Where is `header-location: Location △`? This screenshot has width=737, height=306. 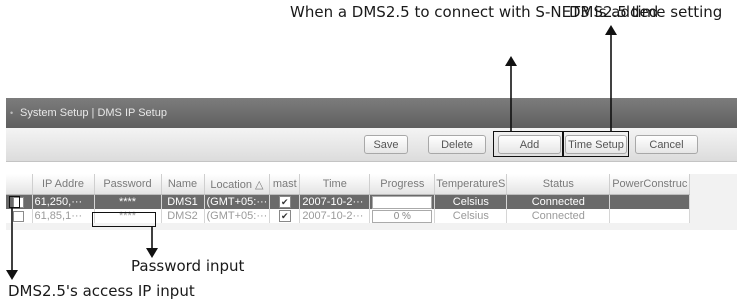 header-location: Location △ is located at coordinates (237, 184).